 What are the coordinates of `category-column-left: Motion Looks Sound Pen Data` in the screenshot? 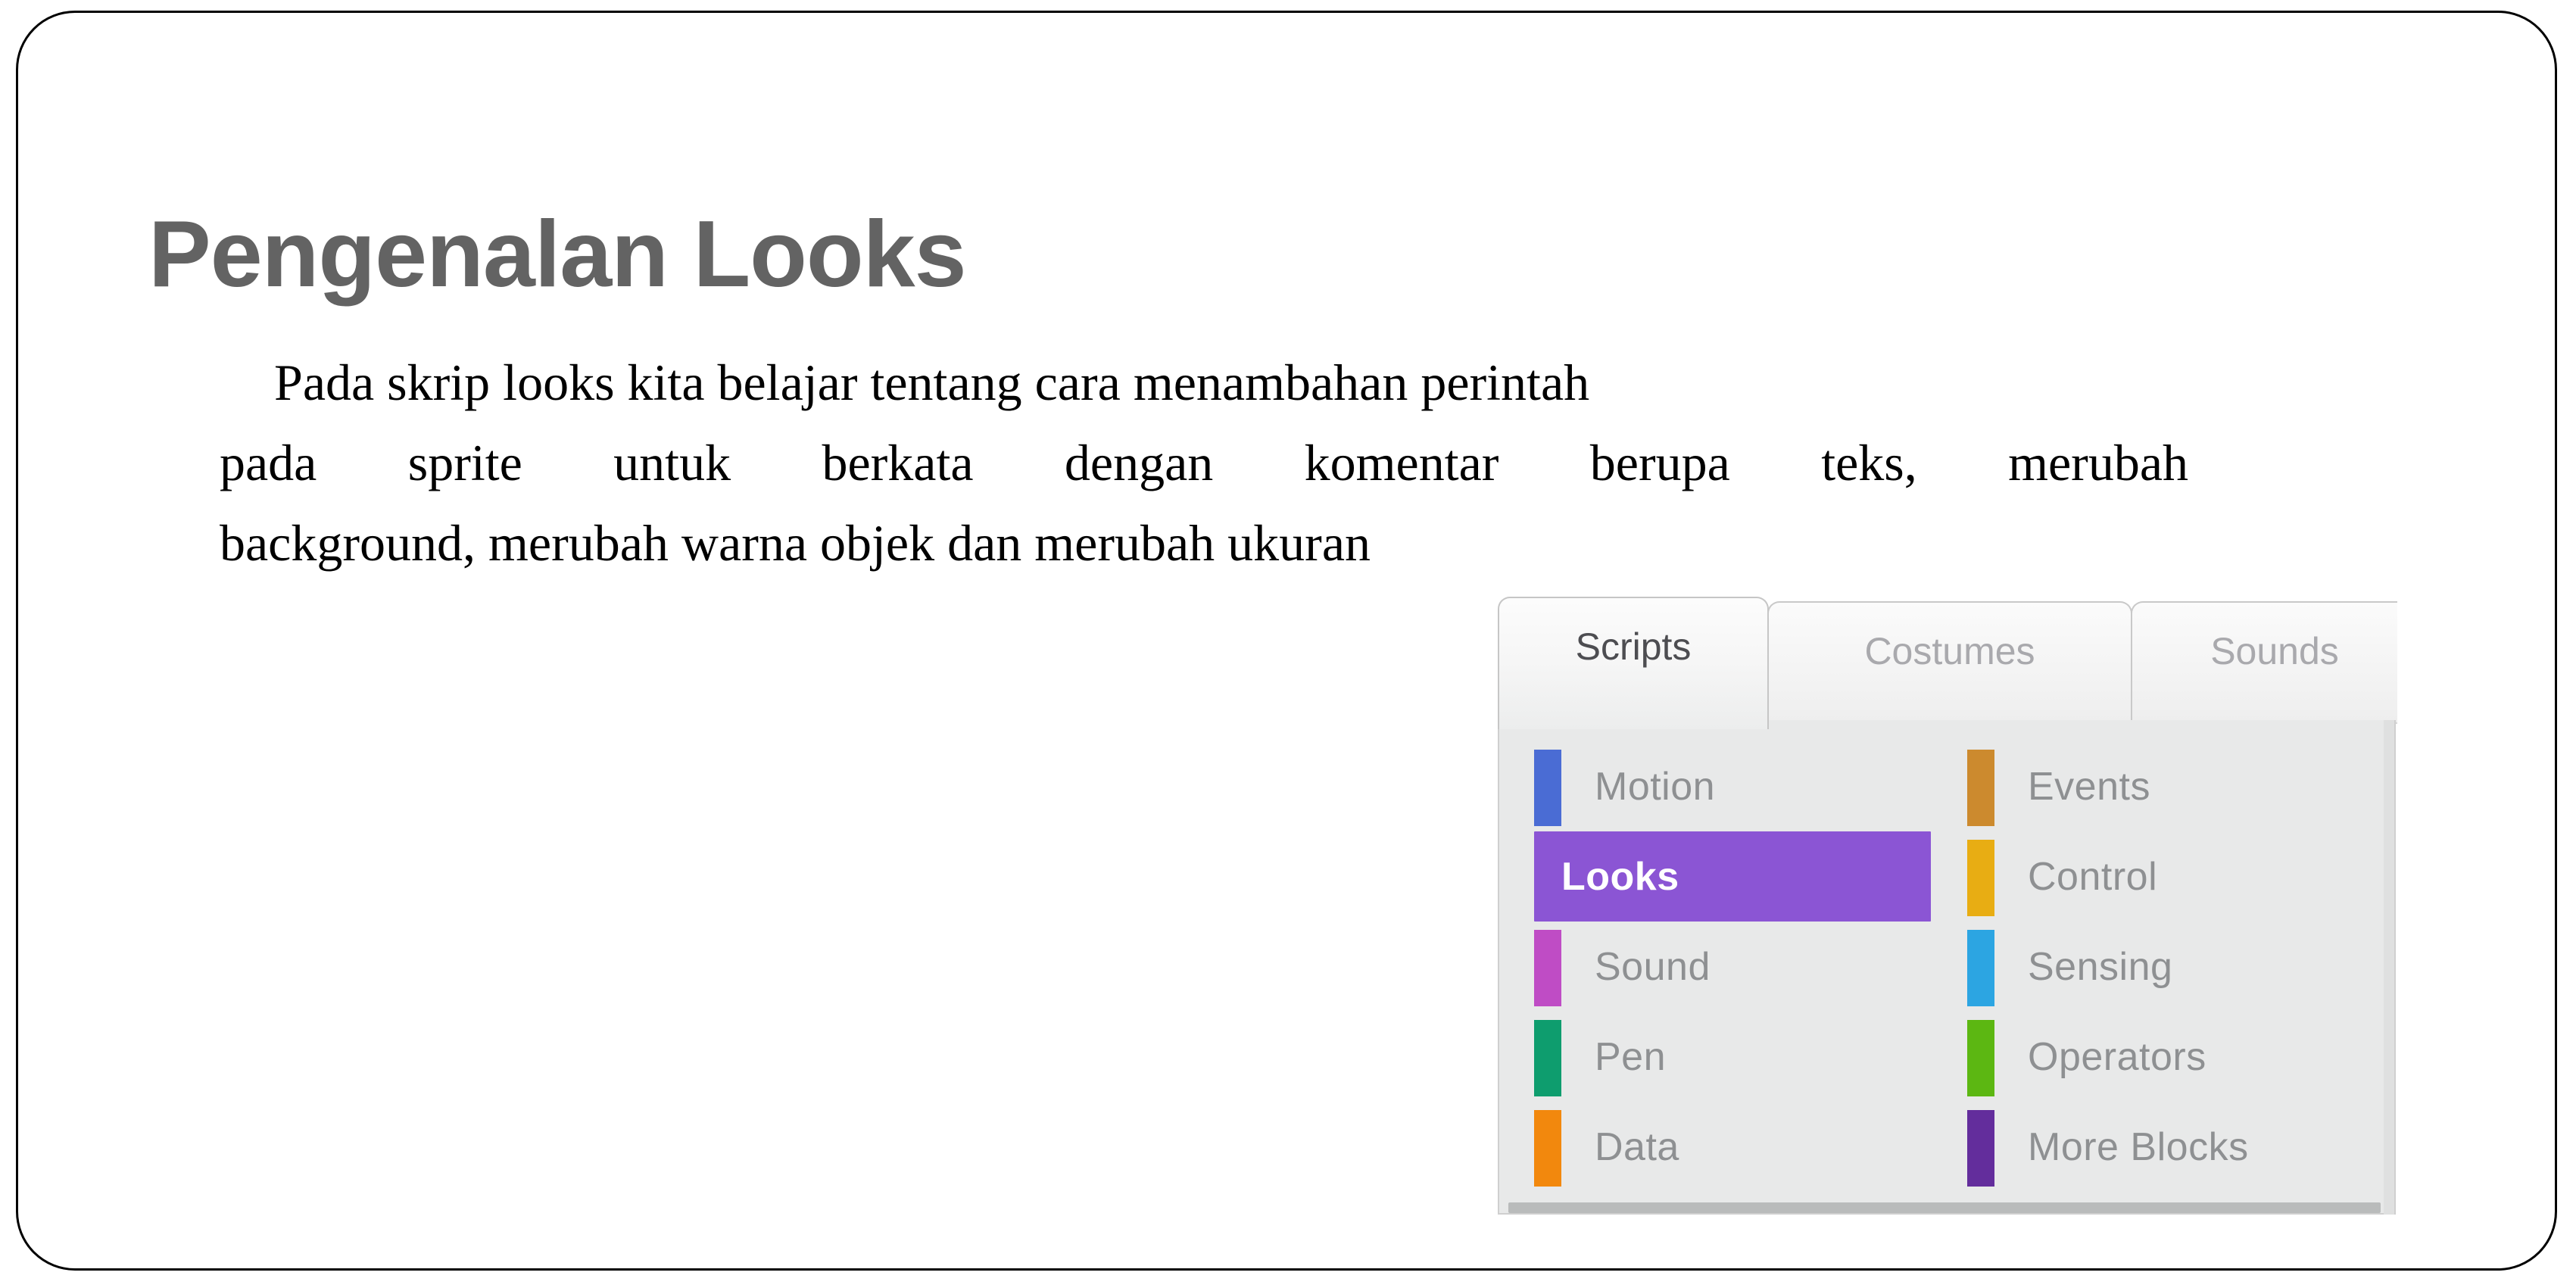 It's located at (1732, 966).